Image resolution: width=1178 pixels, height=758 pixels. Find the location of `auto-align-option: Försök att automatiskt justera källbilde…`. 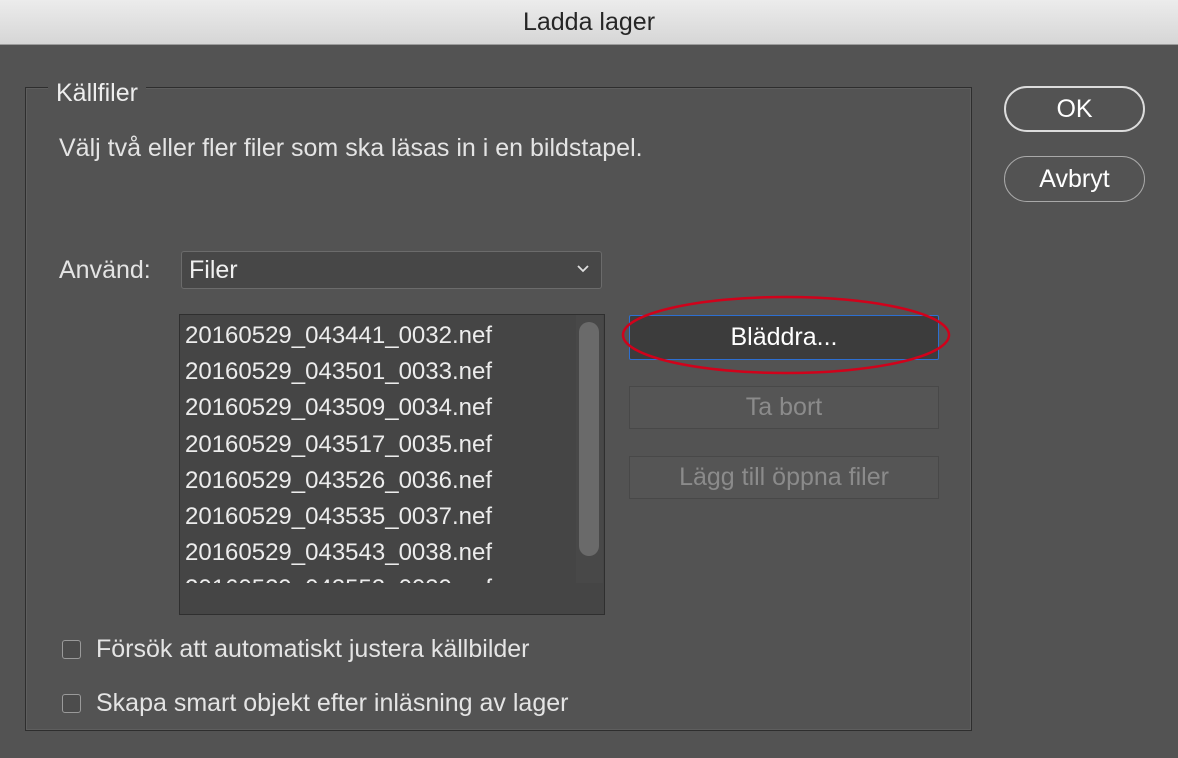

auto-align-option: Försök att automatiskt justera källbilde… is located at coordinates (296, 649).